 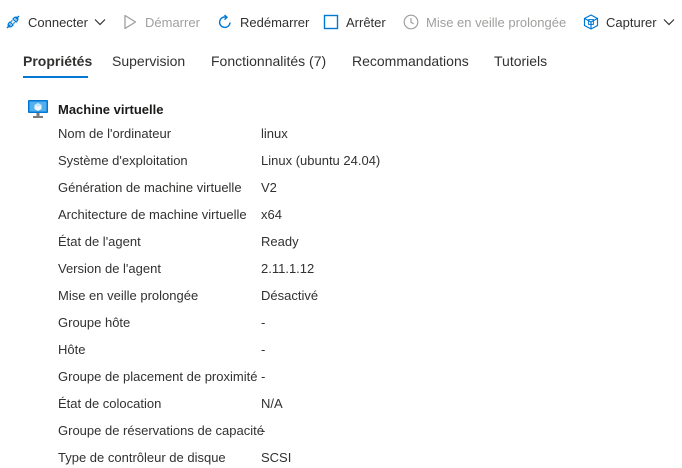 What do you see at coordinates (123, 160) in the screenshot?
I see `property-label: Système d'exploitation` at bounding box center [123, 160].